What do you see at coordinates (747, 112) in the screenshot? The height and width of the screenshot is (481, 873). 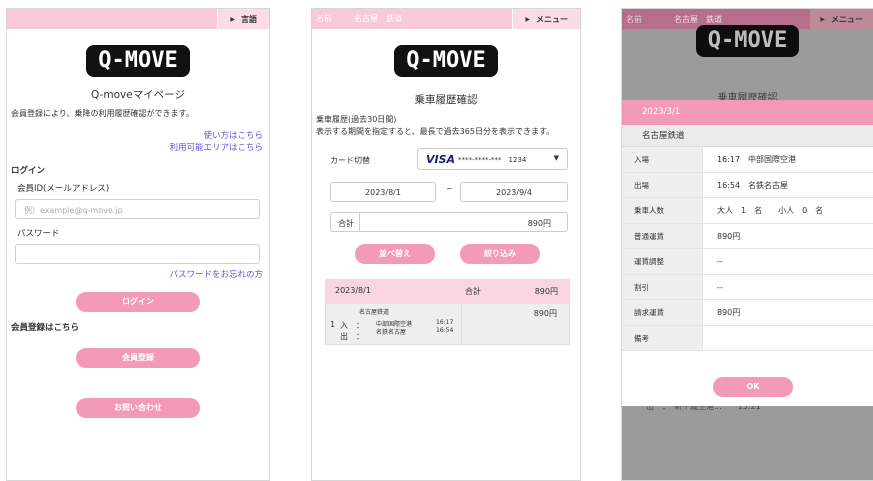 I see `modal-date: 2023/3/1` at bounding box center [747, 112].